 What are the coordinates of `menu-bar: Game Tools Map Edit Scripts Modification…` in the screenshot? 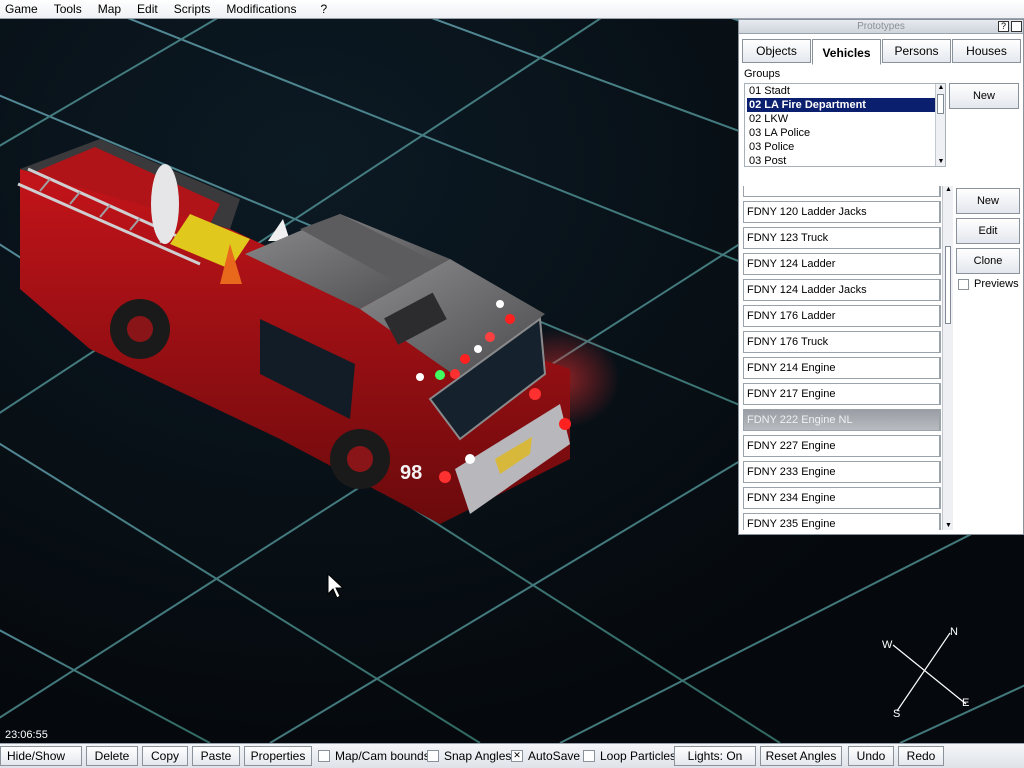 It's located at (512, 9).